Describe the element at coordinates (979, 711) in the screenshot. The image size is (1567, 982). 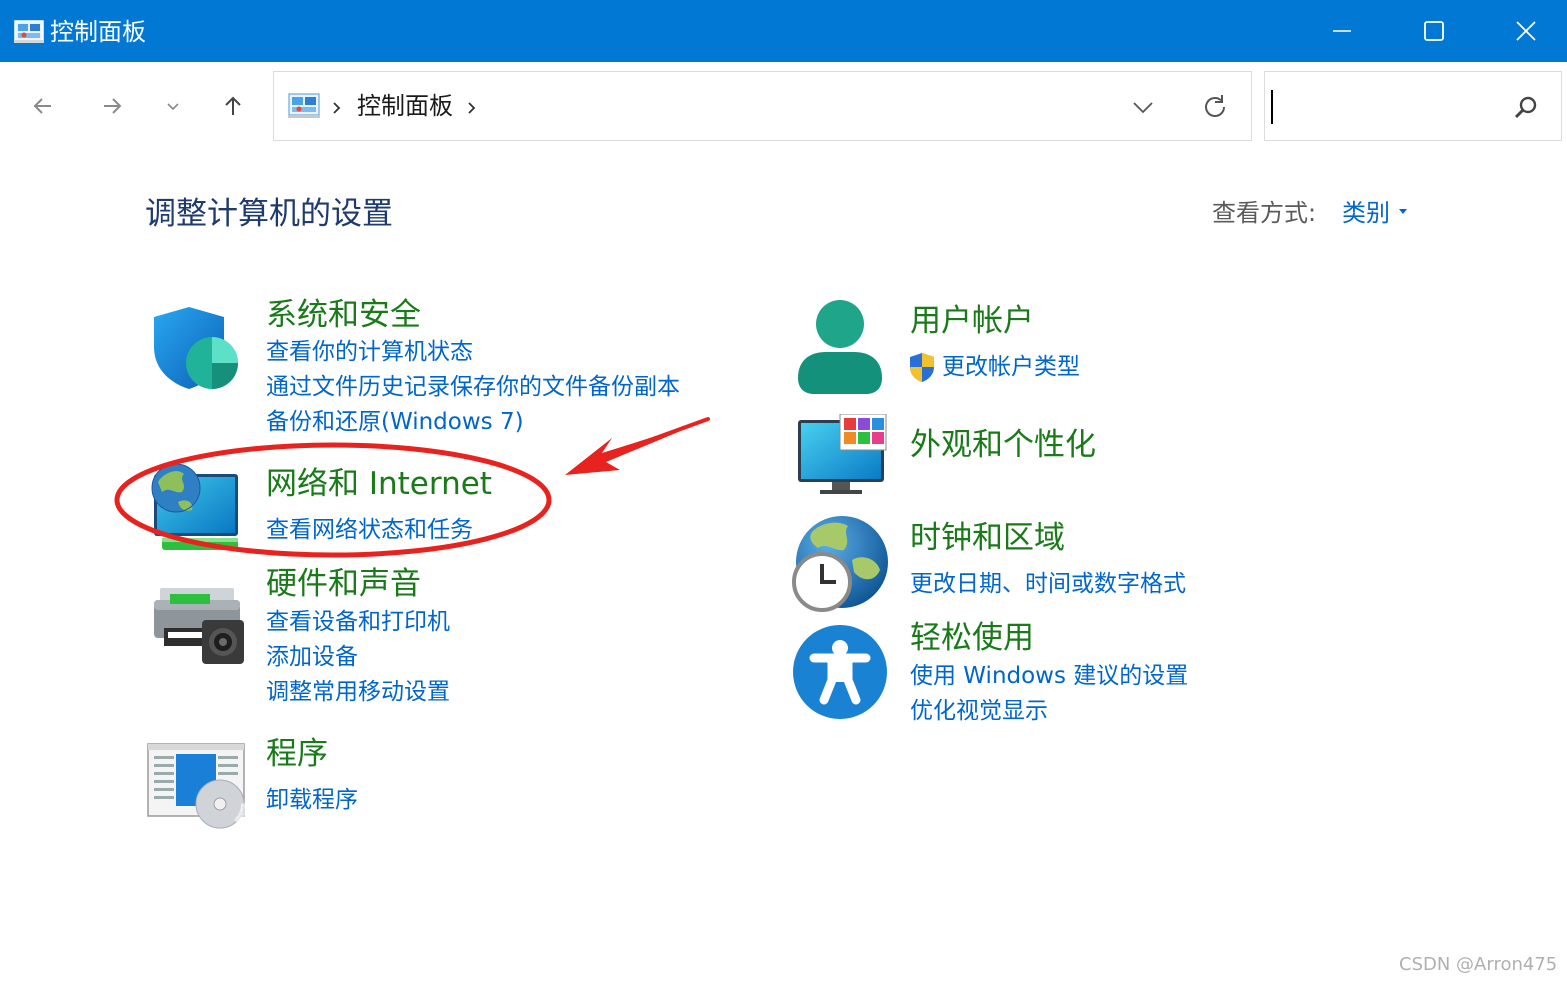
I see `link-optimize-visual-display: 优化视觉显示` at that location.